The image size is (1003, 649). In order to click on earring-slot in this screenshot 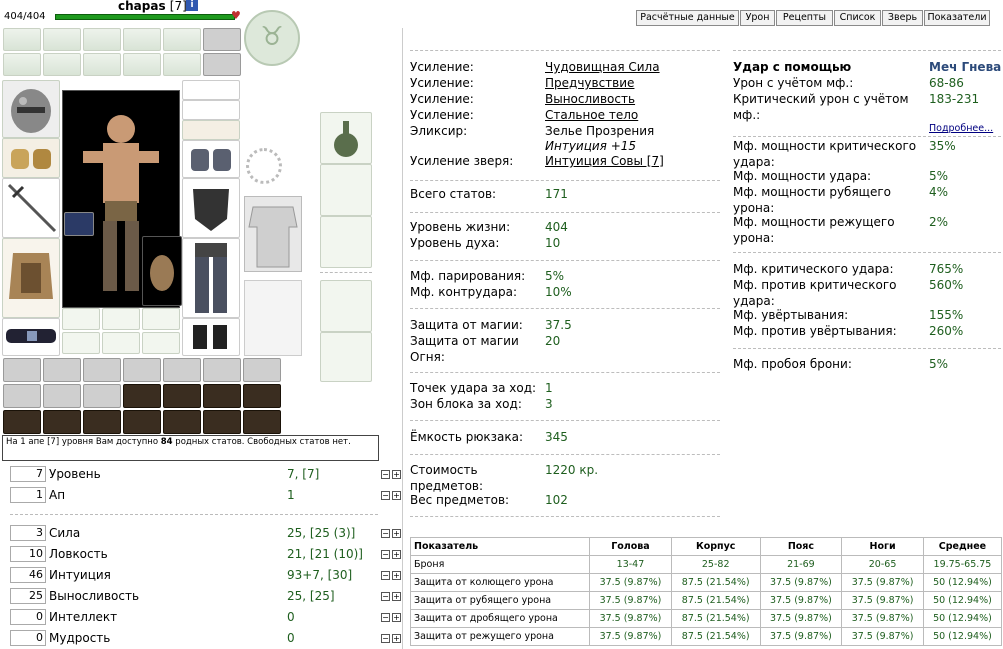, I will do `click(211, 110)`.